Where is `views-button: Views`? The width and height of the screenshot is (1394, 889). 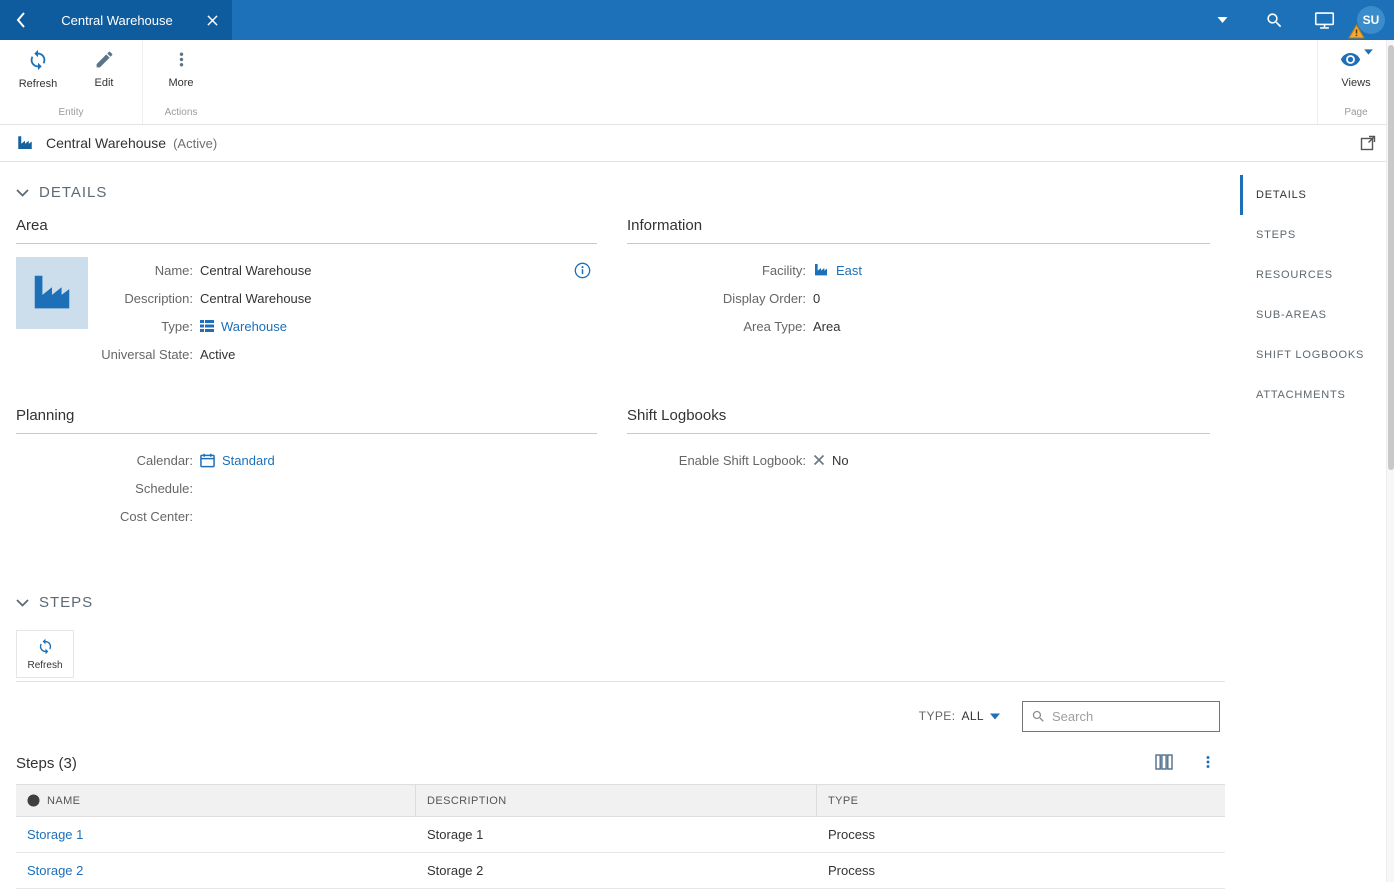
views-button: Views is located at coordinates (1356, 69).